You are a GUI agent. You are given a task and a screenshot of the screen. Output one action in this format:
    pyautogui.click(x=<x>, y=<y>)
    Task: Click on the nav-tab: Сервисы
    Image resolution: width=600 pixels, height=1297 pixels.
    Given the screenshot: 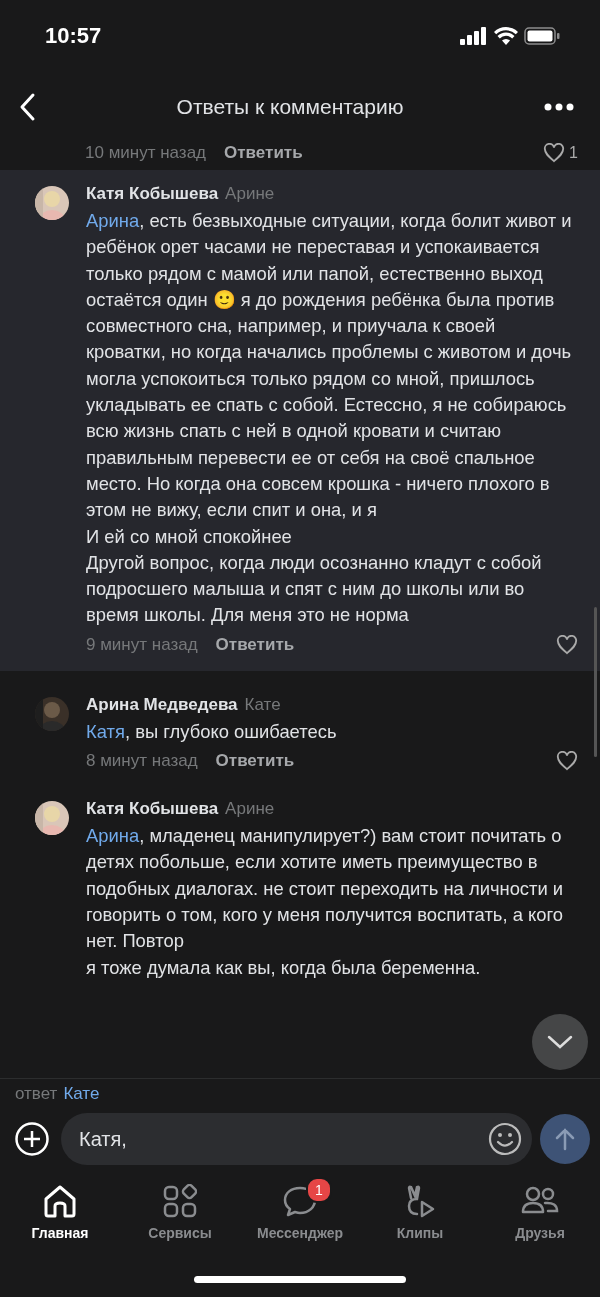 What is the action you would take?
    pyautogui.click(x=180, y=1212)
    